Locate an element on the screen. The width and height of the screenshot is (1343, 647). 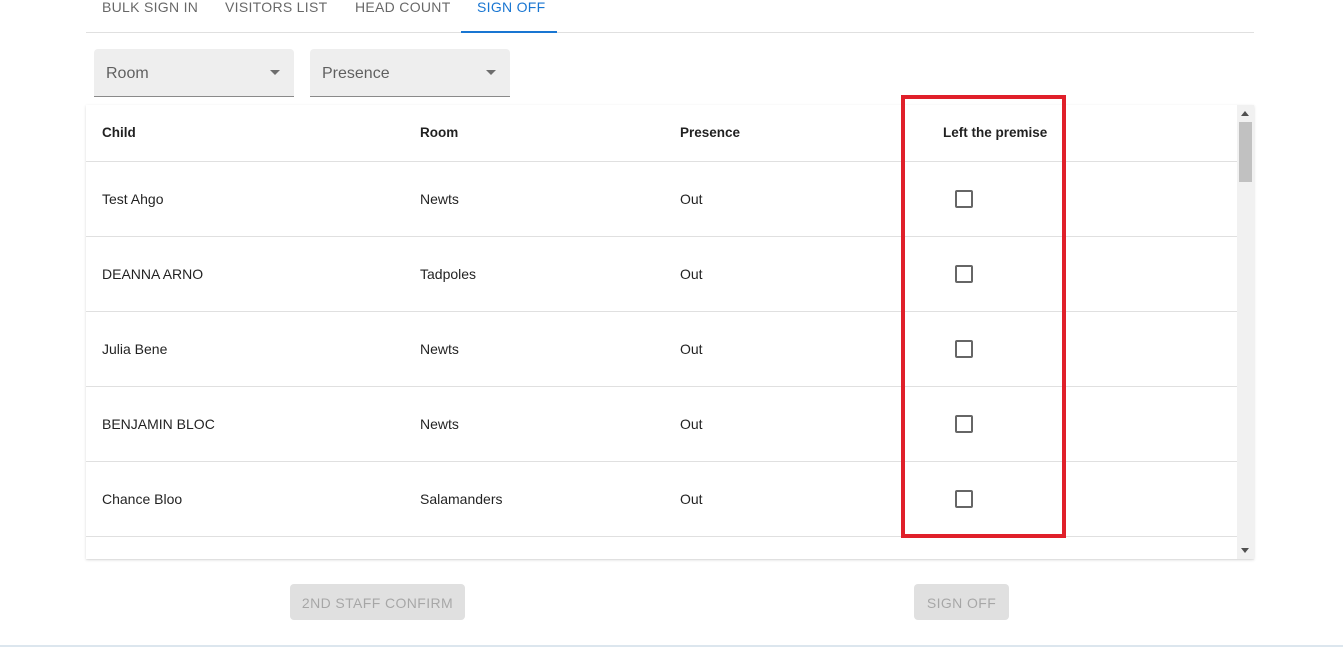
child-name: Julia Bene is located at coordinates (135, 349).